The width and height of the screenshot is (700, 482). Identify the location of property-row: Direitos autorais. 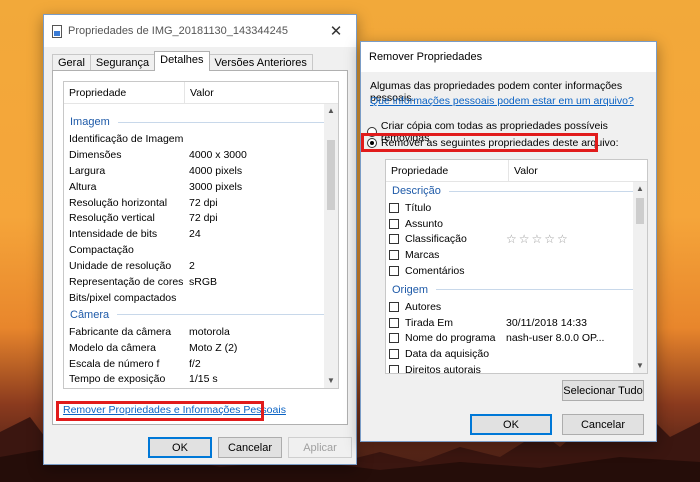
(516, 367).